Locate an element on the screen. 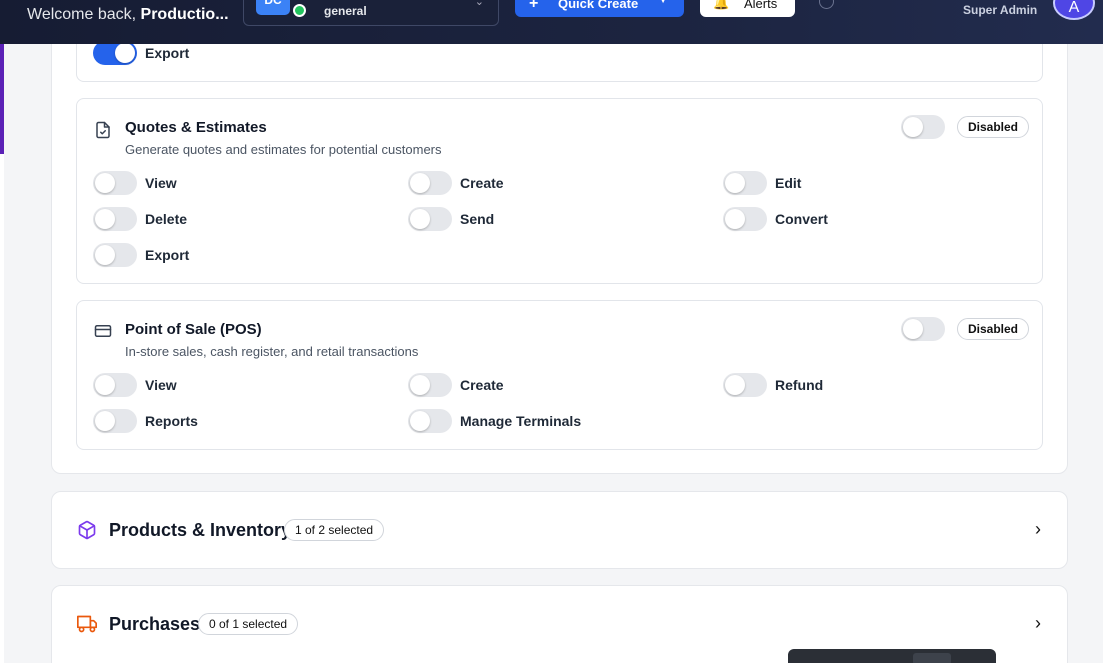 The width and height of the screenshot is (1103, 663). permission-label: Convert is located at coordinates (801, 219).